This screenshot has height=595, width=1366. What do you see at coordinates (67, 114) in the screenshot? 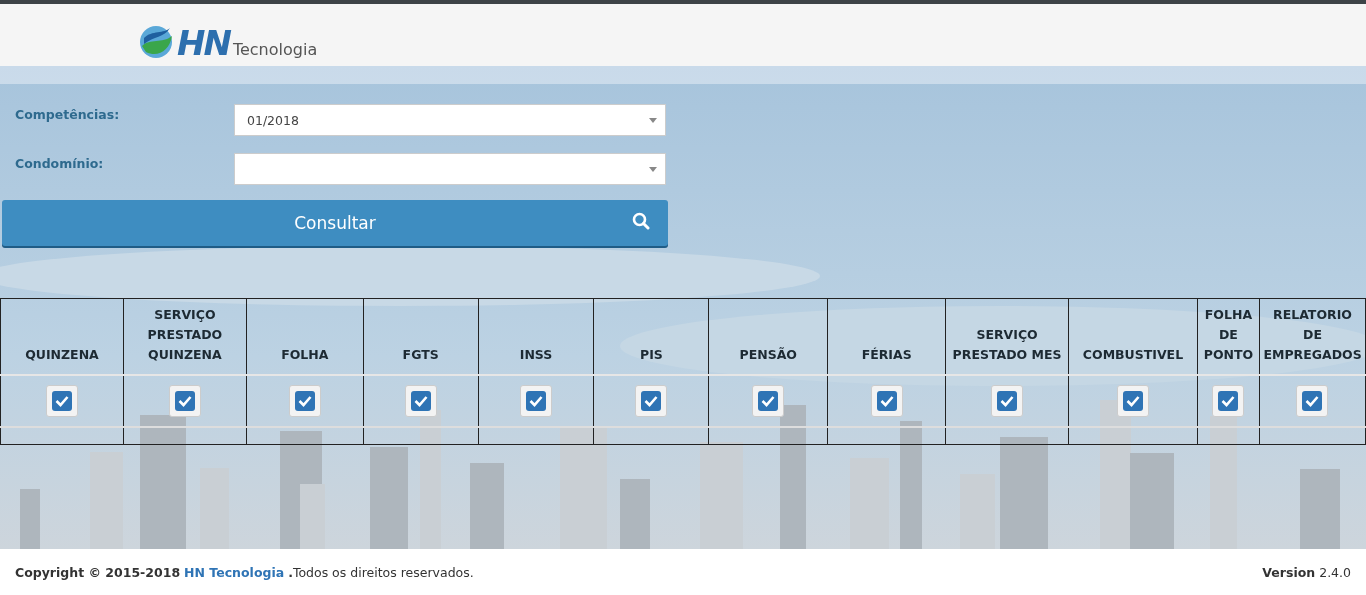
I see `field-label: Competências:` at bounding box center [67, 114].